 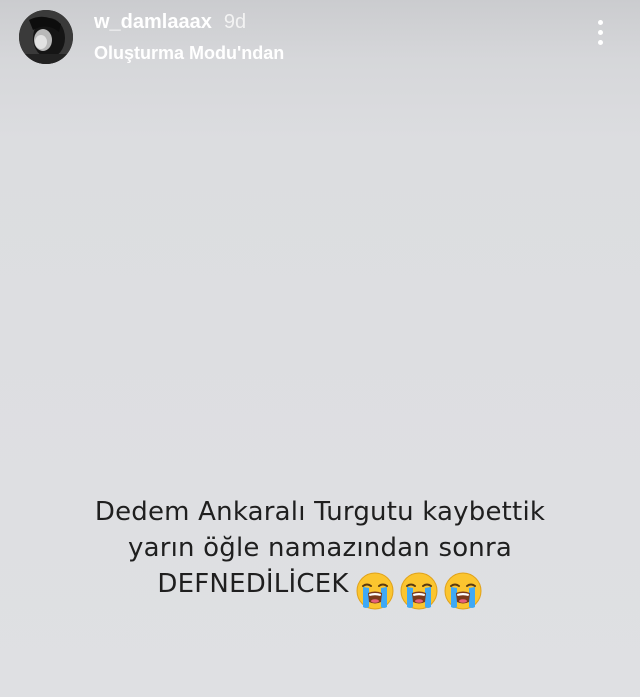 What do you see at coordinates (320, 512) in the screenshot?
I see `caption-line-1: Dedem Ankaralı Turgutu kaybettik` at bounding box center [320, 512].